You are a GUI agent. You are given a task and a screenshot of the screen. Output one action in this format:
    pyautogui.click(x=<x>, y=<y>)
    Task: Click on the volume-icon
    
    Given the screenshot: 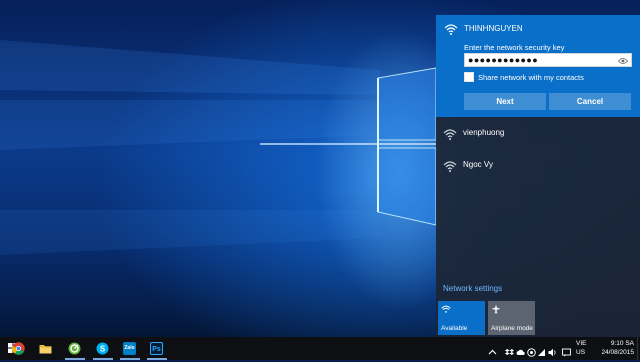 What is the action you would take?
    pyautogui.click(x=552, y=350)
    